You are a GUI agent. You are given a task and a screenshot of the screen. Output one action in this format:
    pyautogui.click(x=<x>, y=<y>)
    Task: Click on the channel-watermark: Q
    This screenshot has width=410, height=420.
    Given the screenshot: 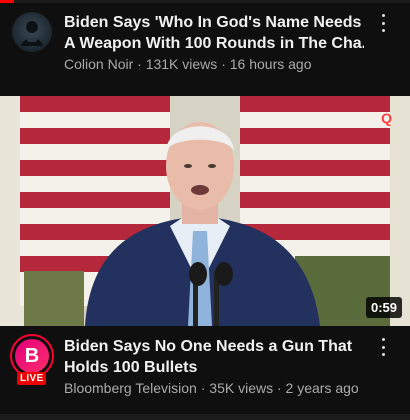 What is the action you would take?
    pyautogui.click(x=386, y=118)
    